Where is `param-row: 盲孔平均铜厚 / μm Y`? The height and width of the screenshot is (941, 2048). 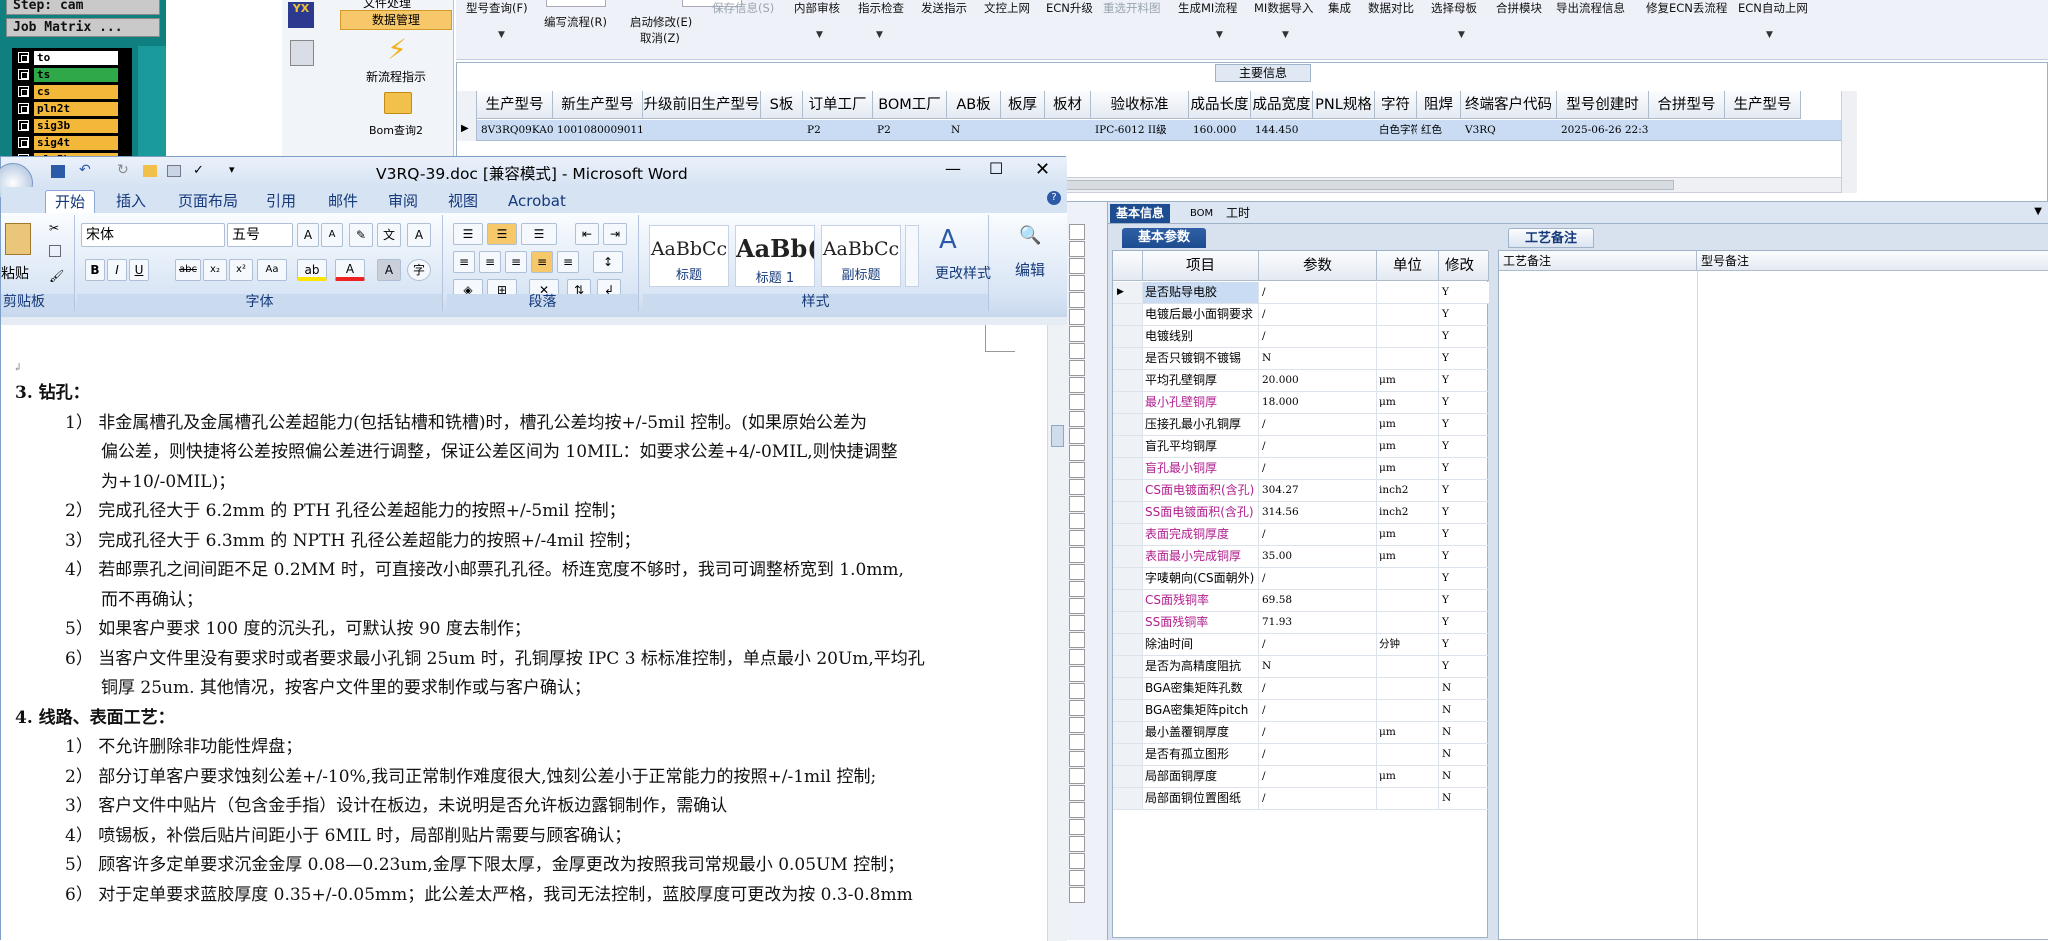
param-row: 盲孔平均铜厚 / μm Y is located at coordinates (1301, 447).